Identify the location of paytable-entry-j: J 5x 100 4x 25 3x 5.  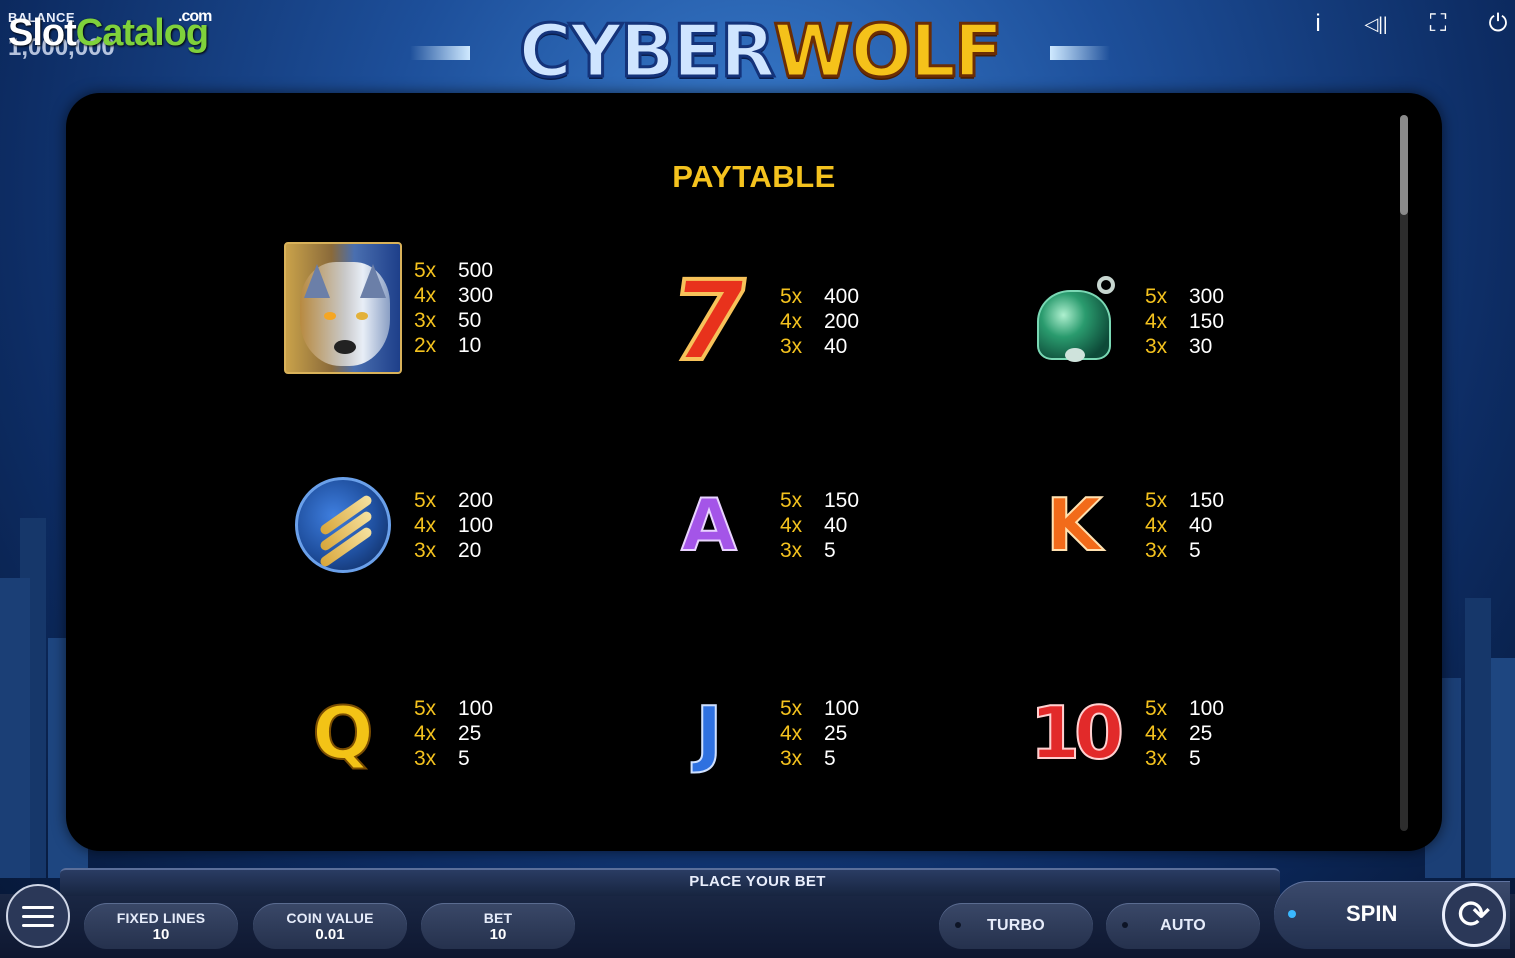
(751, 733).